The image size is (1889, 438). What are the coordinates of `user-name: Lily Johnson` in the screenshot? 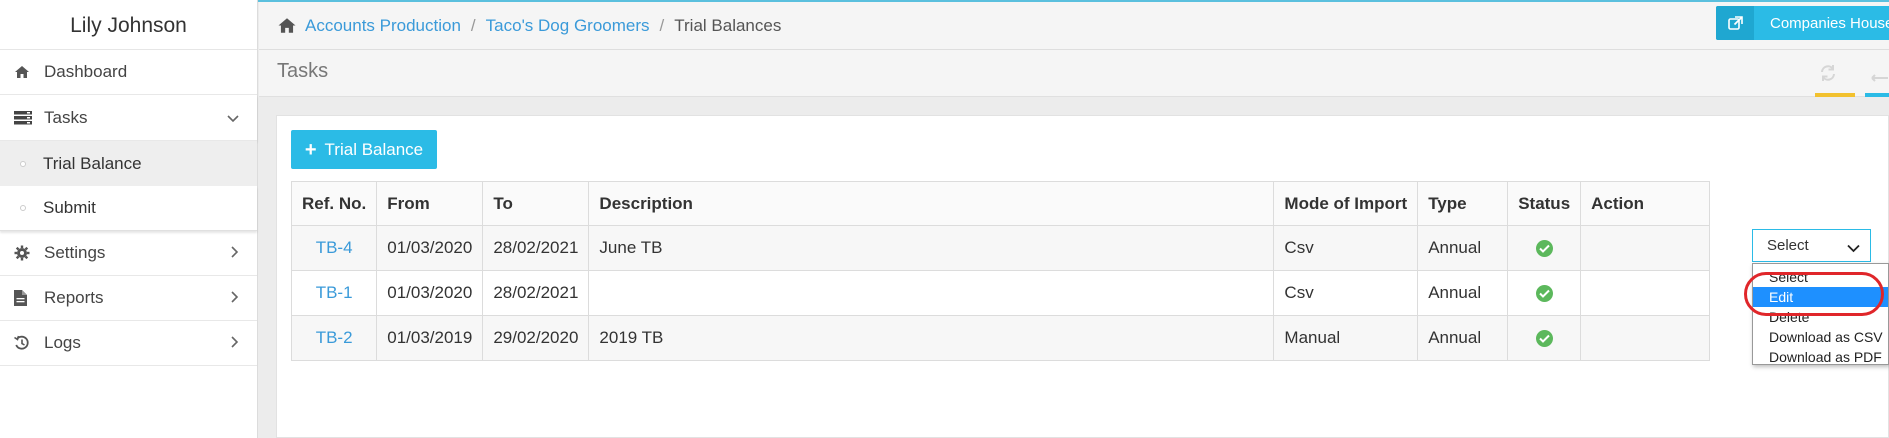 It's located at (128, 25).